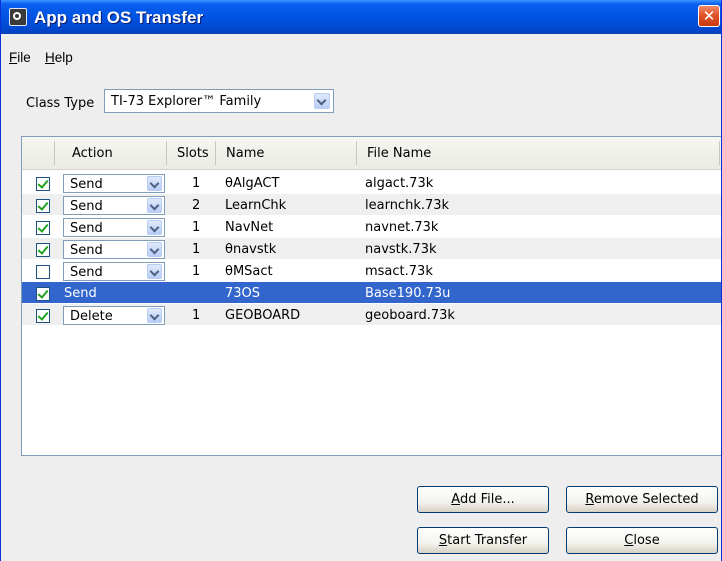 The width and height of the screenshot is (722, 561). Describe the element at coordinates (642, 499) in the screenshot. I see `remove-selected-button: Remove Selected` at that location.